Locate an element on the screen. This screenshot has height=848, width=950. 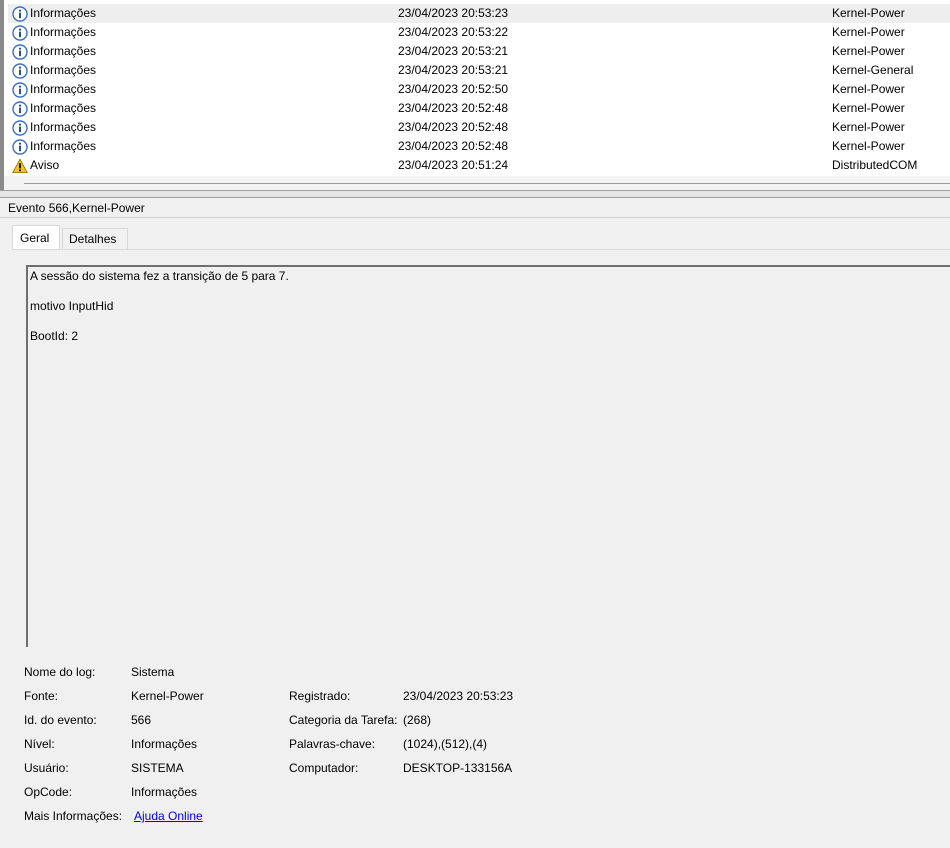
event-id-value: 566 is located at coordinates (141, 720).